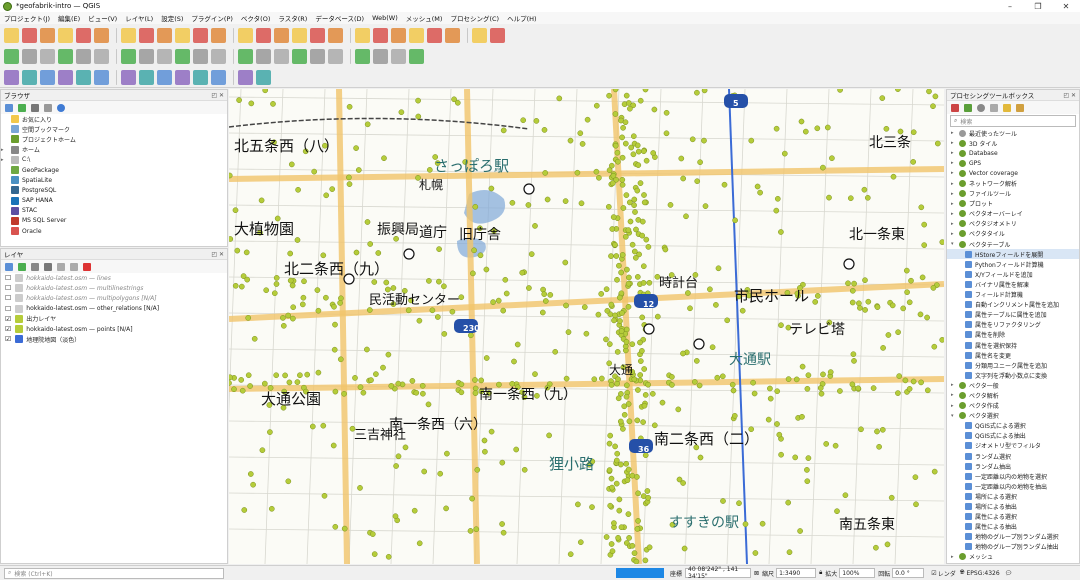  Describe the element at coordinates (1013, 466) in the screenshot. I see `toolbox-algorithm: ランダム抽出` at that location.